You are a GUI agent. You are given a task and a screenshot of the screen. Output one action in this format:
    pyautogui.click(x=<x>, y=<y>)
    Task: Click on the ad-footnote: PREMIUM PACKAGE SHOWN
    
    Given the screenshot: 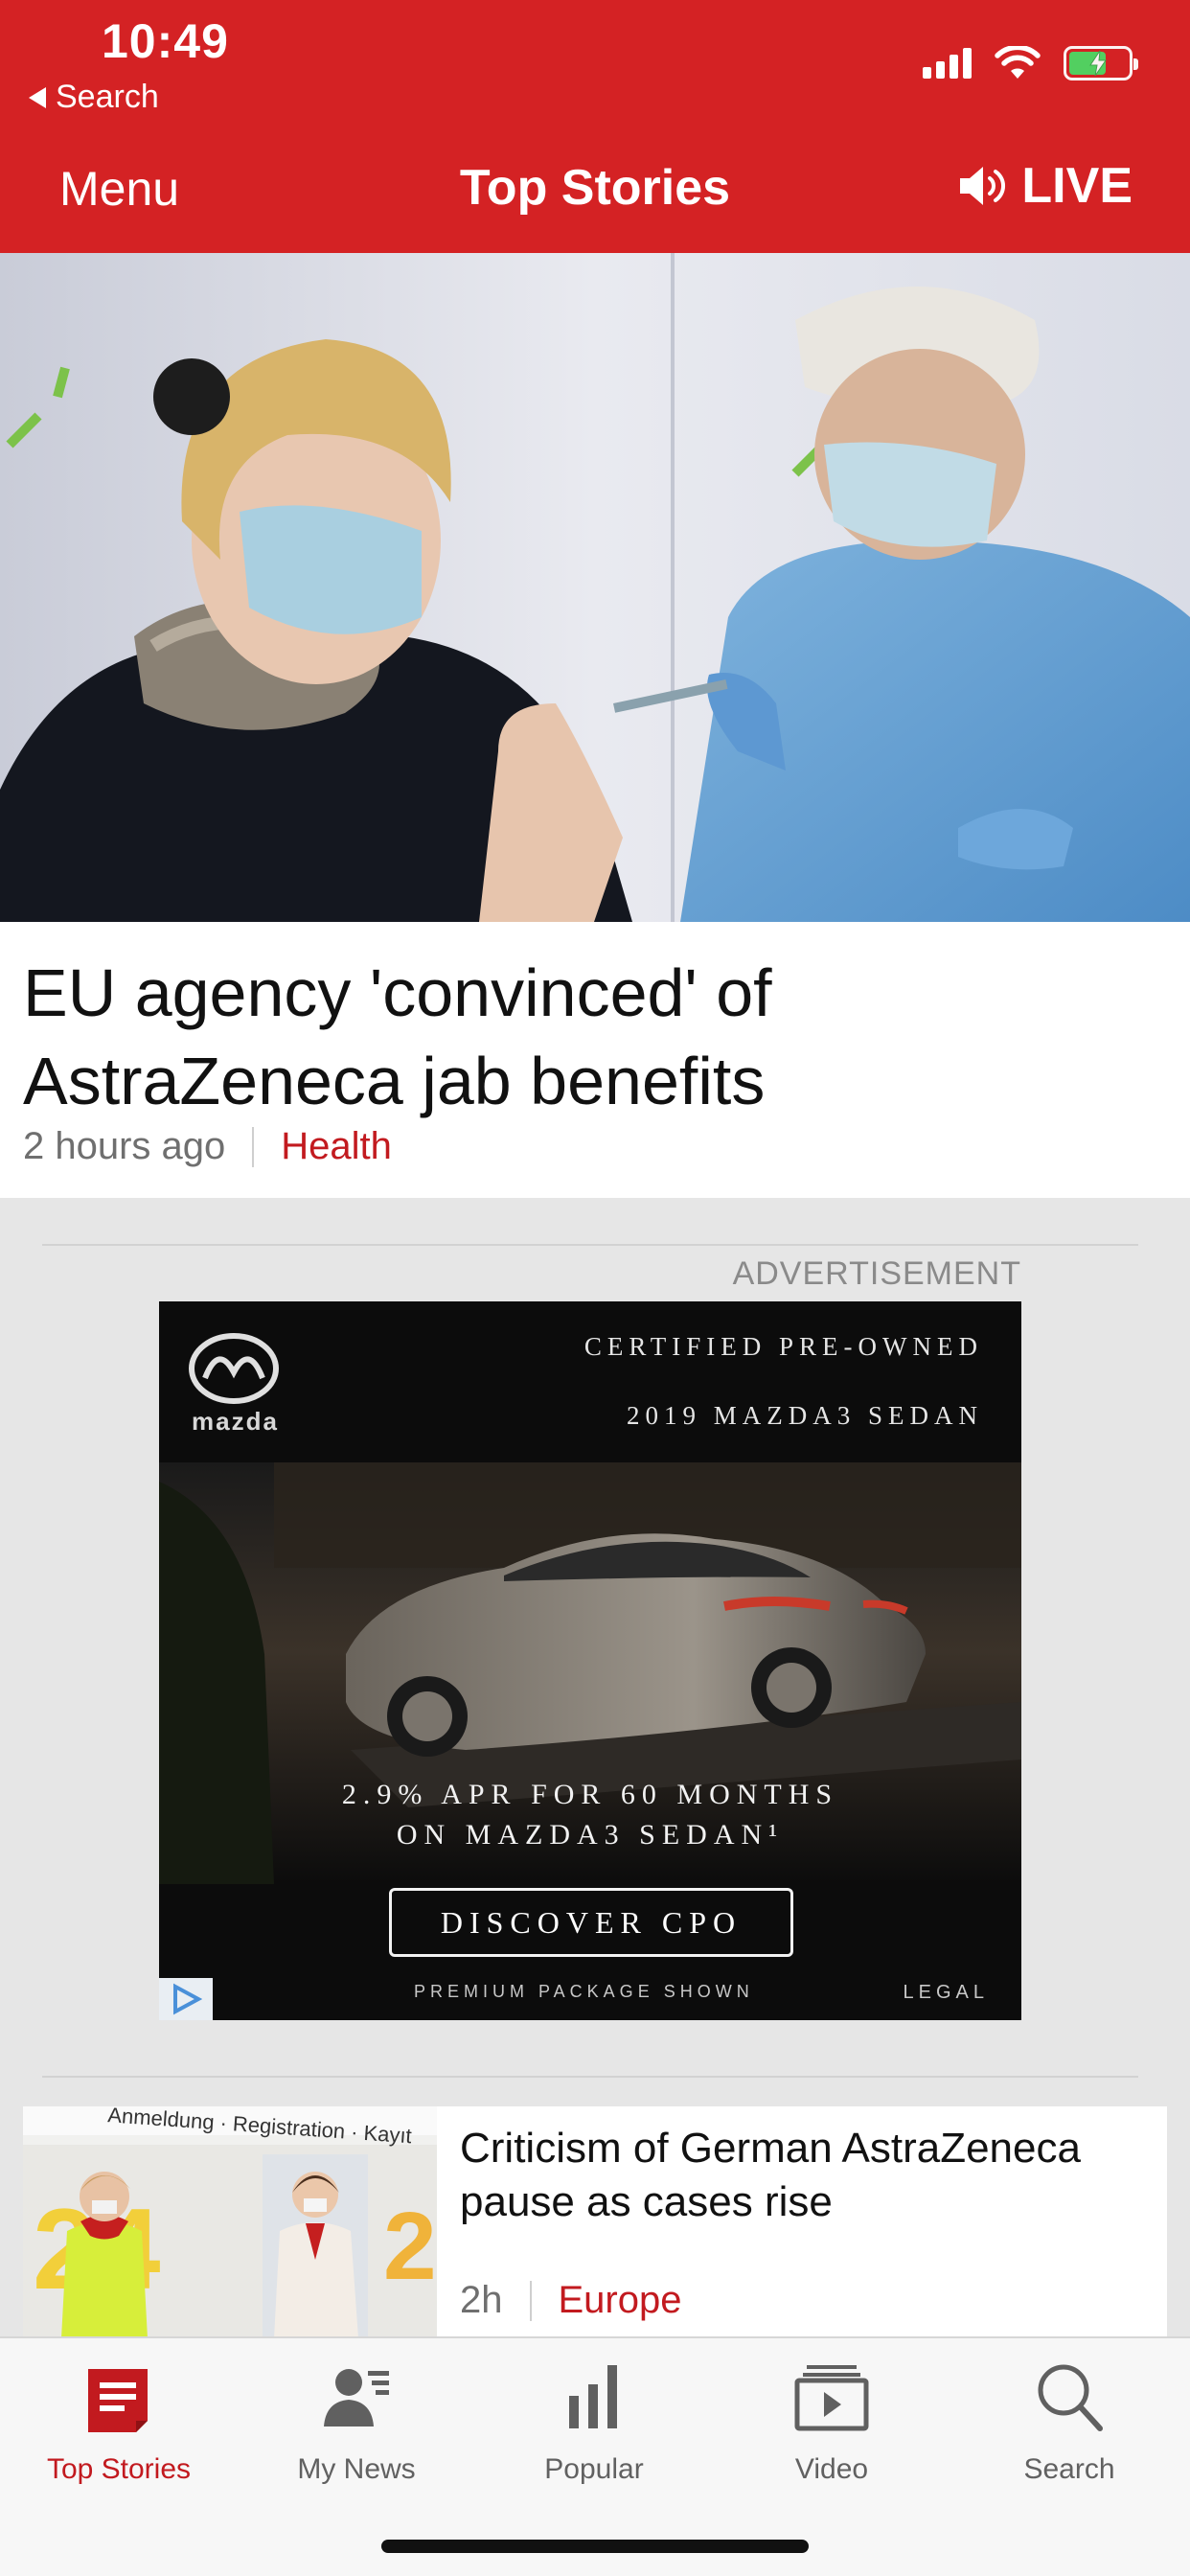 What is the action you would take?
    pyautogui.click(x=584, y=1991)
    